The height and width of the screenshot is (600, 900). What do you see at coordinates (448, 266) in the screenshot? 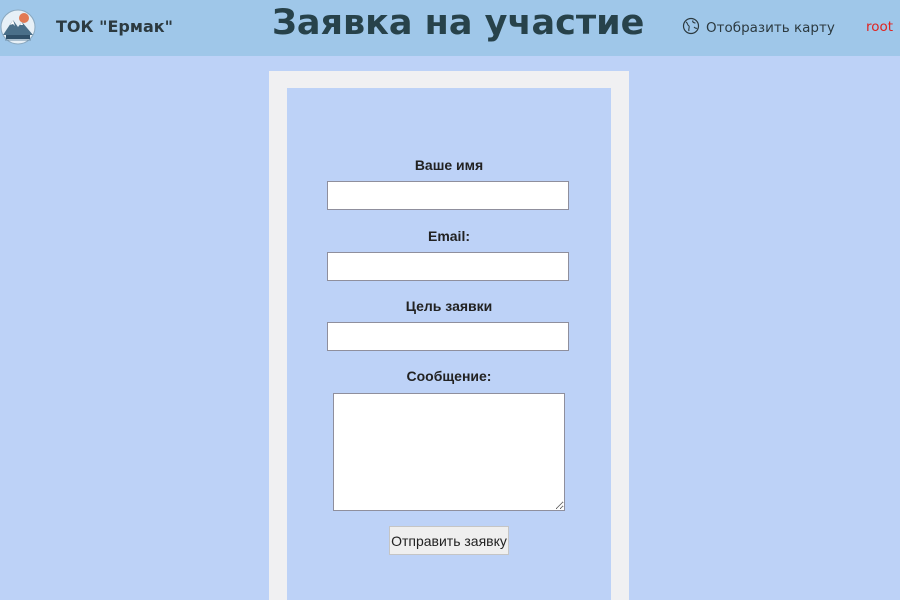
I see `email-input` at bounding box center [448, 266].